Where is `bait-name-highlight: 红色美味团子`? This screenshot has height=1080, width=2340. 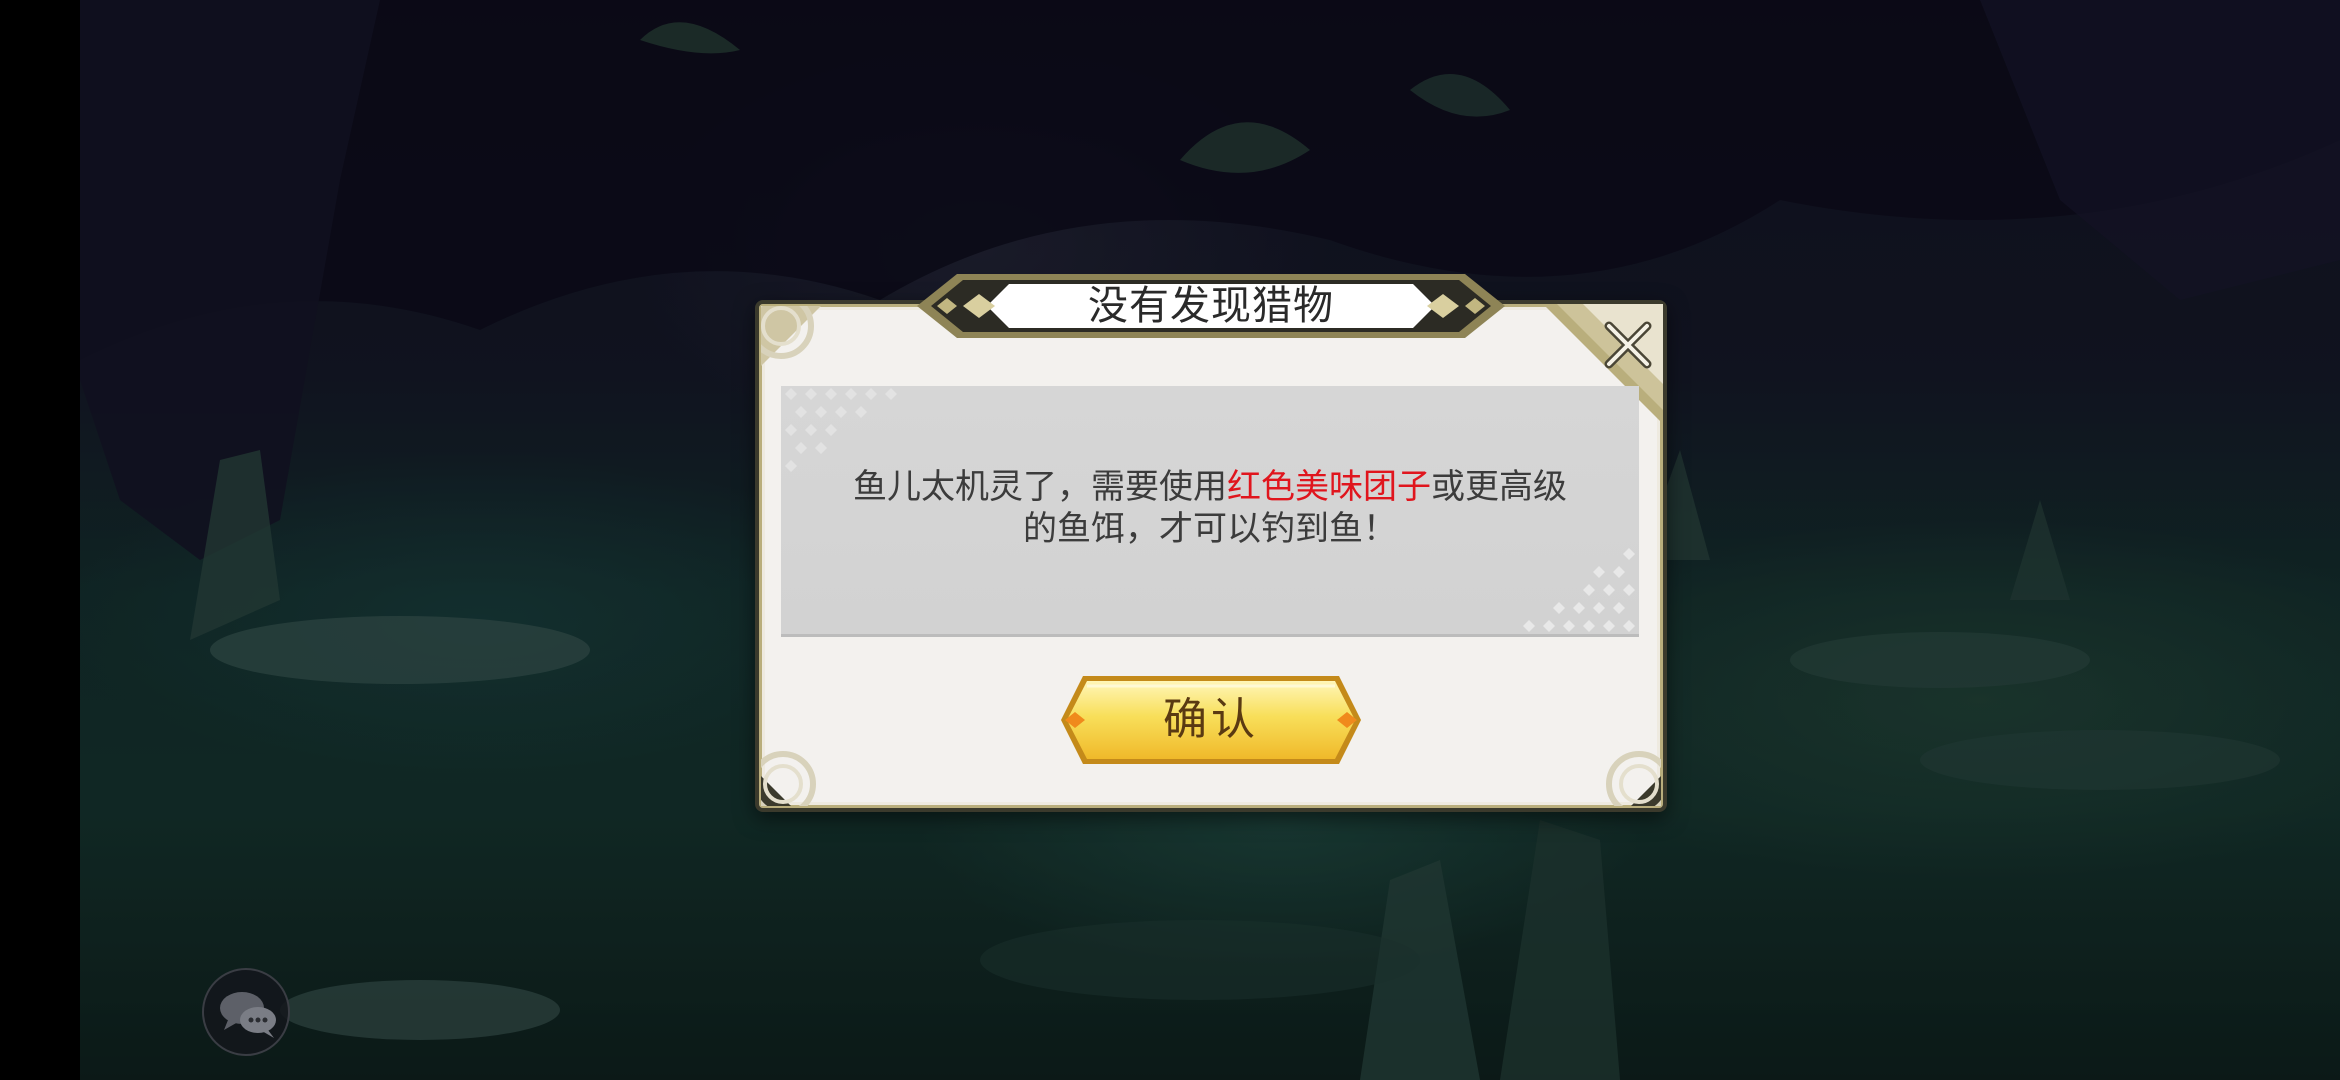
bait-name-highlight: 红色美味团子 is located at coordinates (1329, 487).